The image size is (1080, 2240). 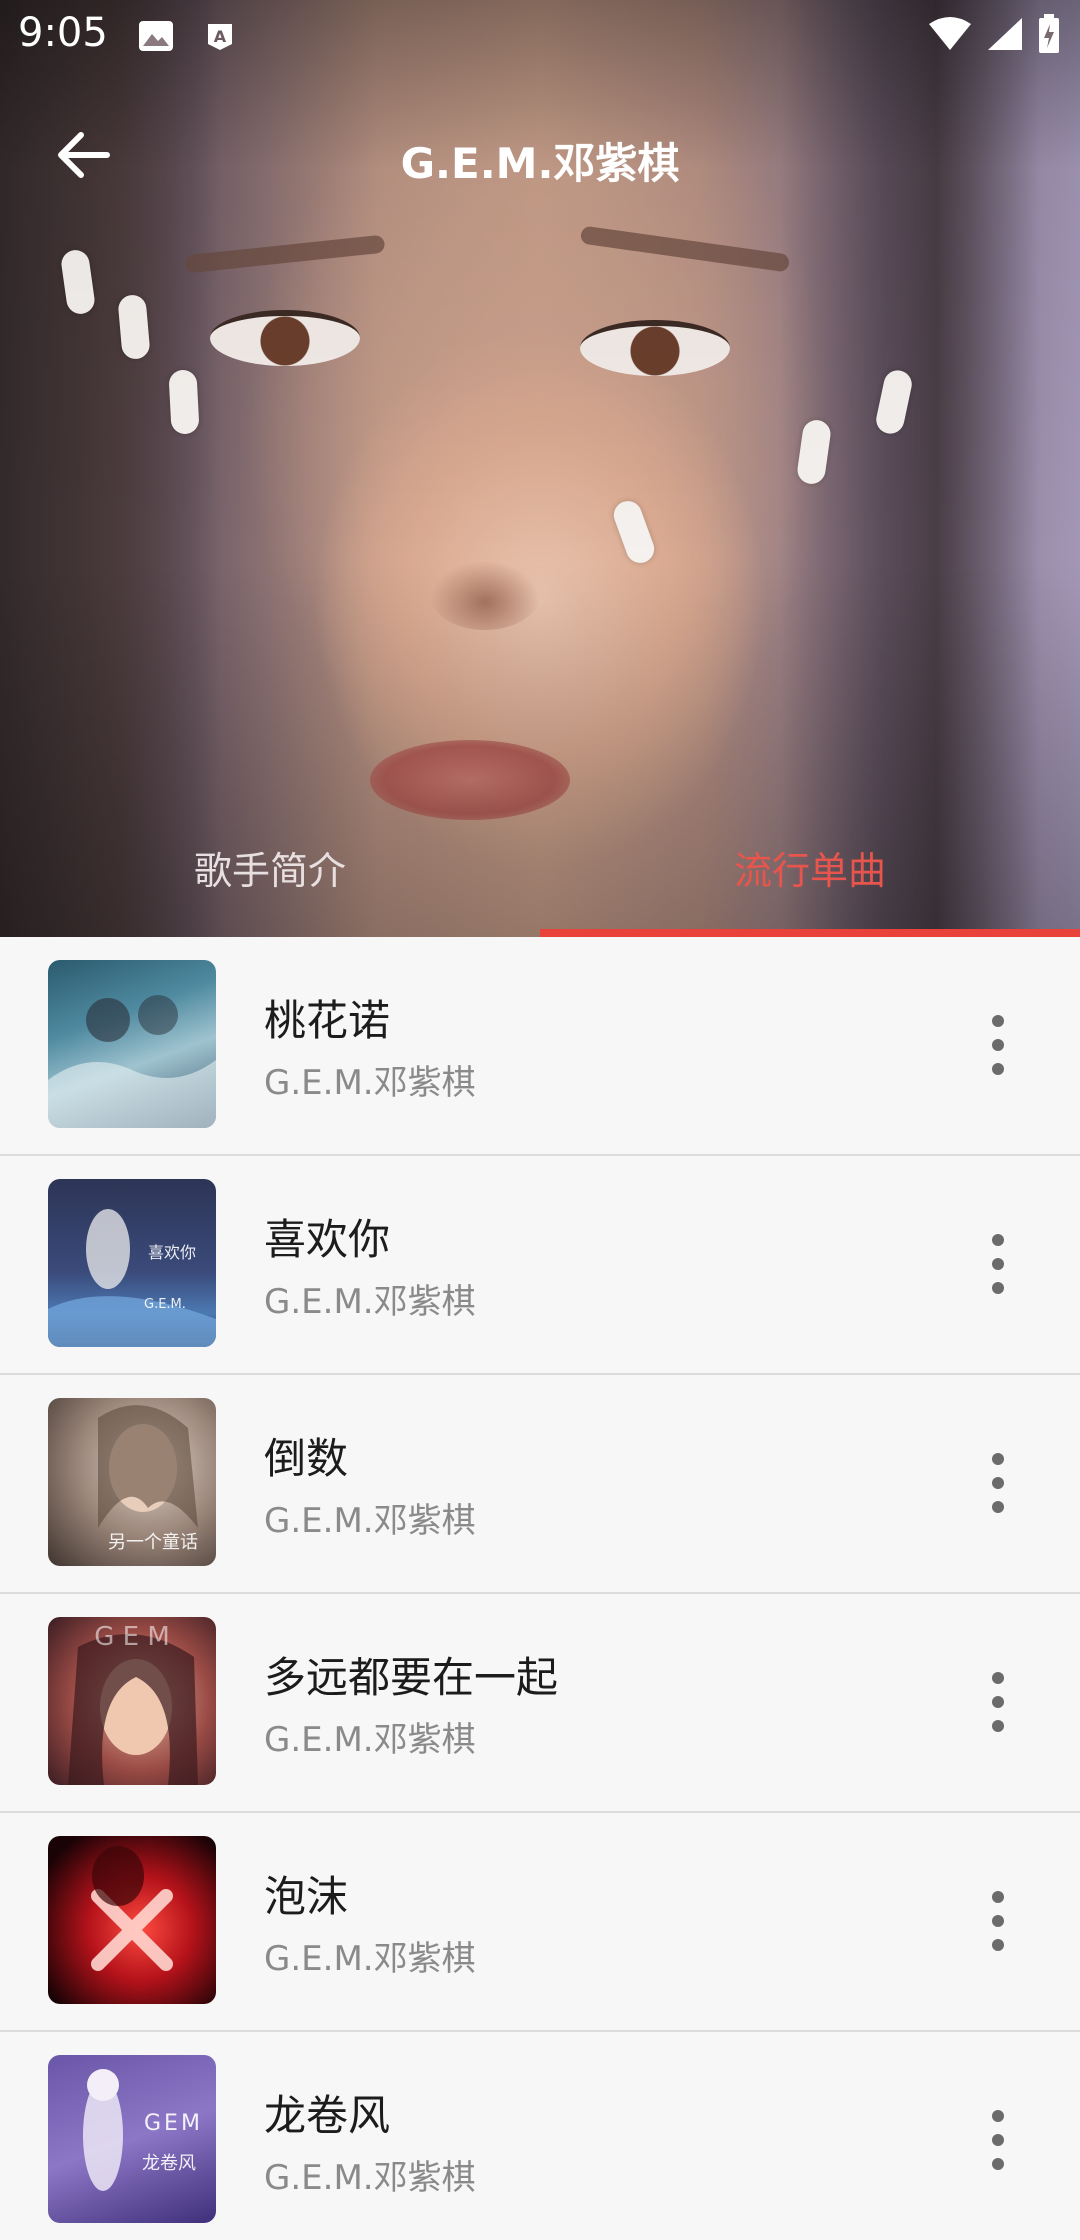 What do you see at coordinates (156, 36) in the screenshot?
I see `gallery-icon` at bounding box center [156, 36].